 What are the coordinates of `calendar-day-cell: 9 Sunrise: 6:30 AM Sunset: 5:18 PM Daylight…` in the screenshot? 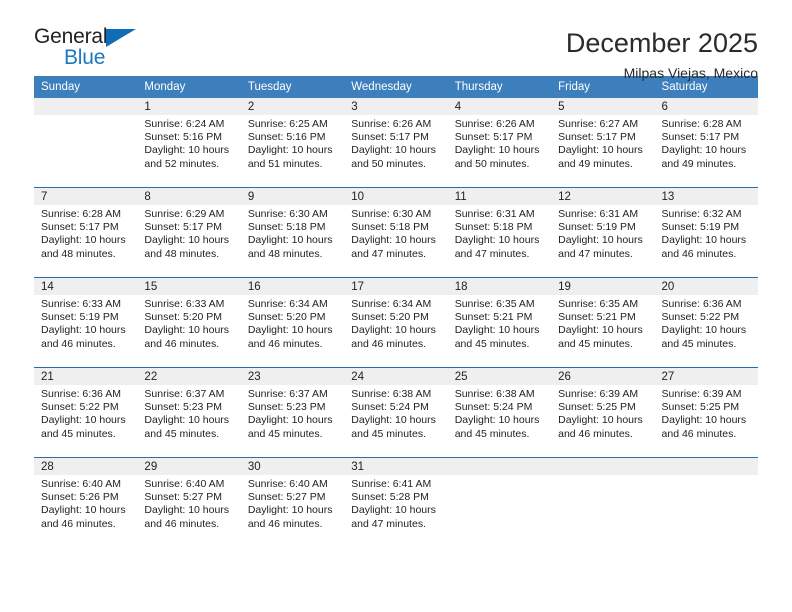 It's located at (292, 232).